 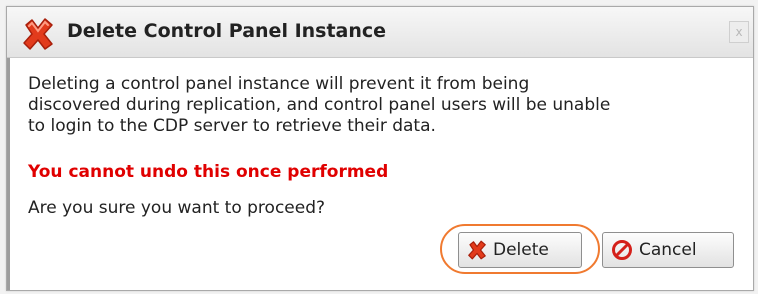 I want to click on delete-button-label: Delete, so click(x=521, y=250).